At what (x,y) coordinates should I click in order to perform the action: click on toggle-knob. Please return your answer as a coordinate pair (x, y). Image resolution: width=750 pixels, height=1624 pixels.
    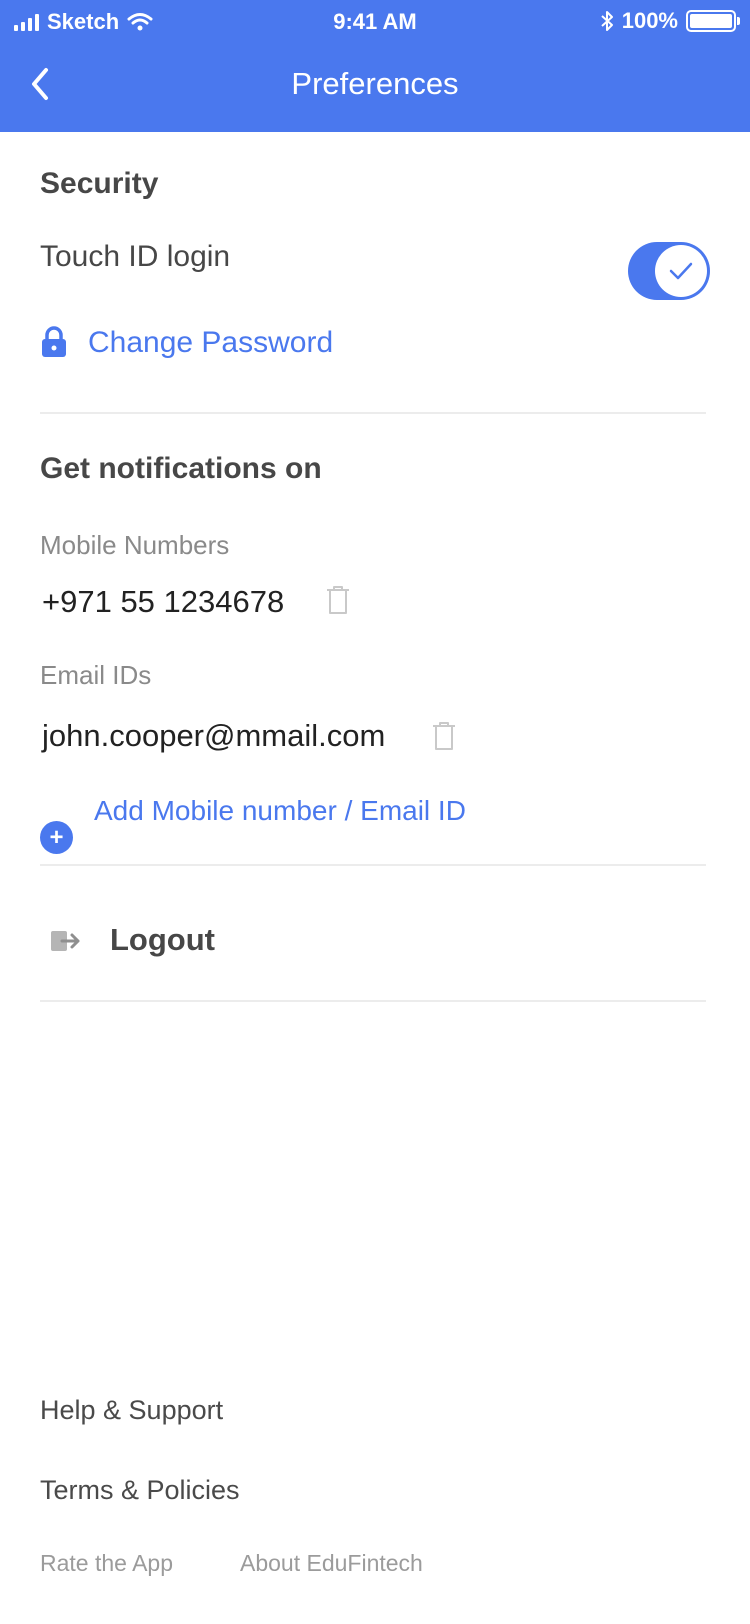
    Looking at the image, I should click on (681, 271).